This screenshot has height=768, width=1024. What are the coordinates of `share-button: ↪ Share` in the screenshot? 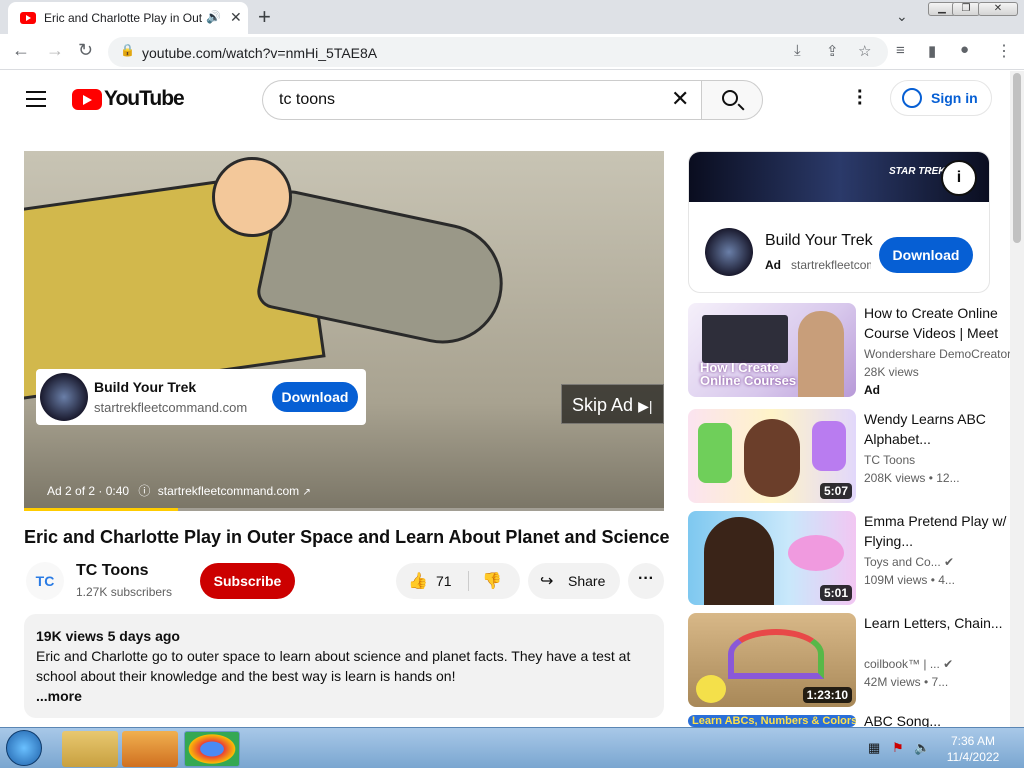 It's located at (574, 581).